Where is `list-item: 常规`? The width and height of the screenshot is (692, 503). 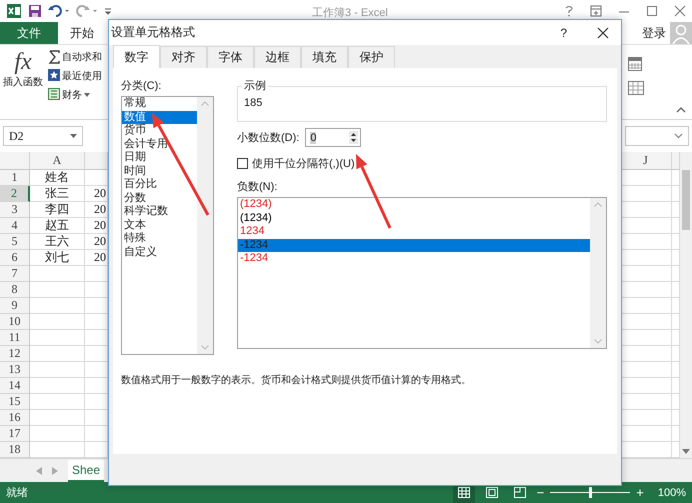 list-item: 常规 is located at coordinates (159, 103).